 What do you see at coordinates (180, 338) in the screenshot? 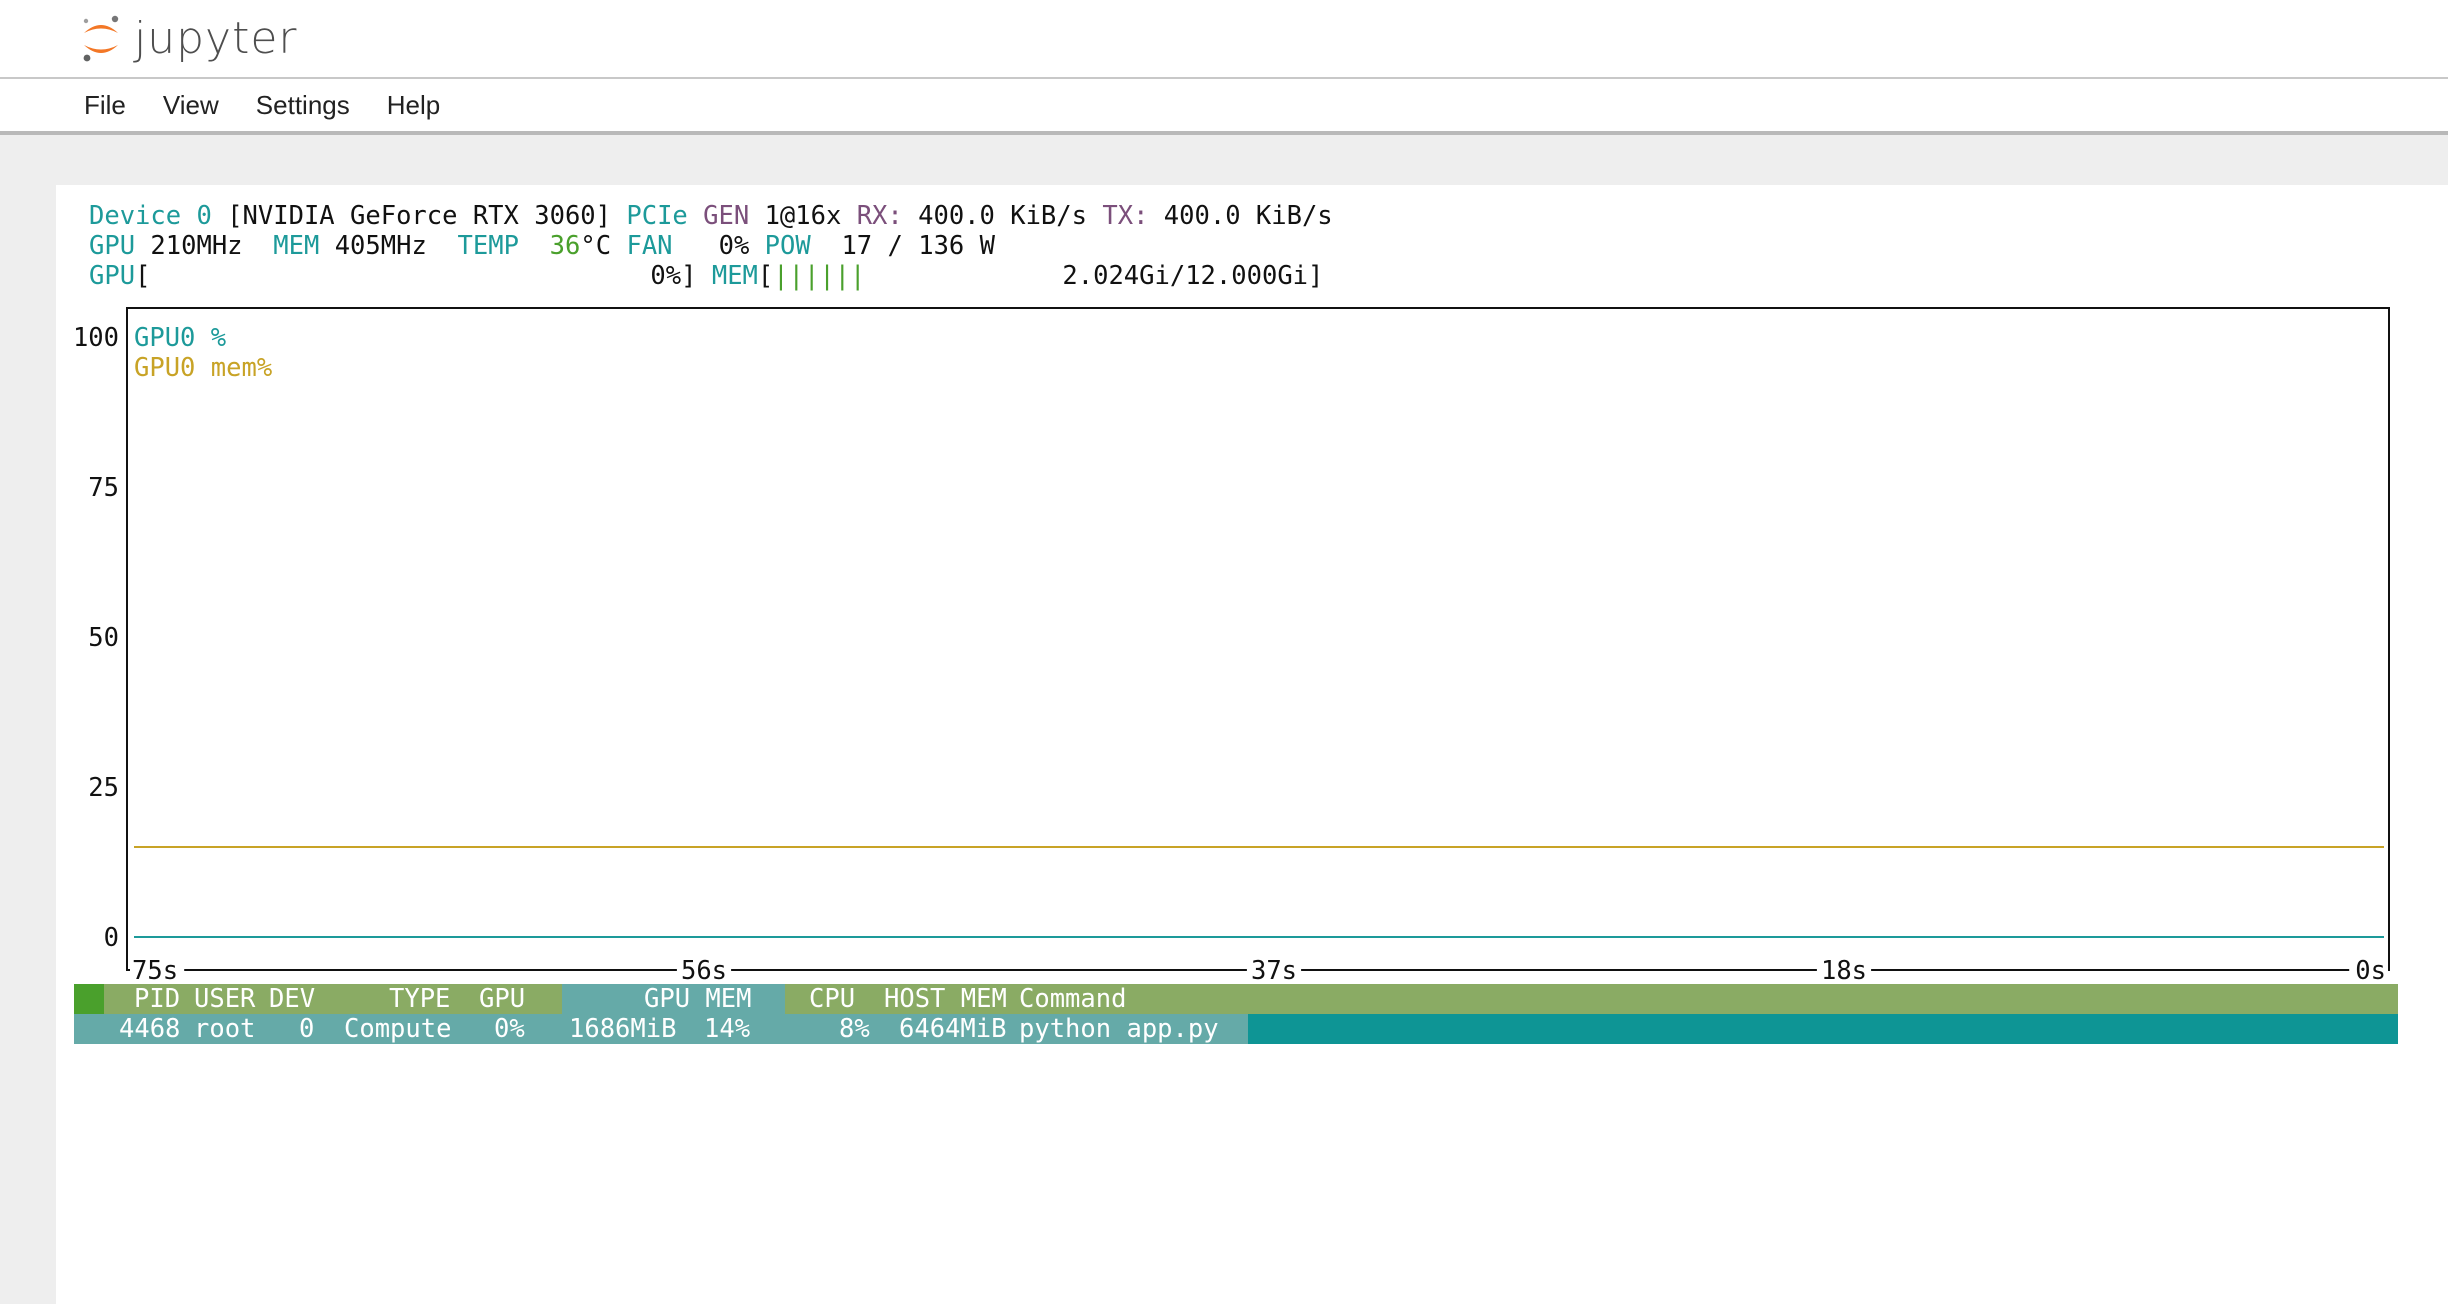
I see `legend-entry: GPU0 %` at bounding box center [180, 338].